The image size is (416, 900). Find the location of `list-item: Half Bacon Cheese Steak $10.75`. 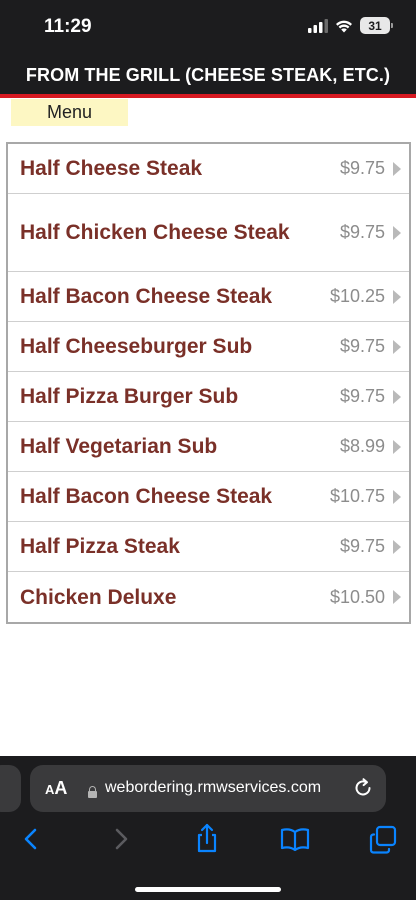

list-item: Half Bacon Cheese Steak $10.75 is located at coordinates (208, 497).